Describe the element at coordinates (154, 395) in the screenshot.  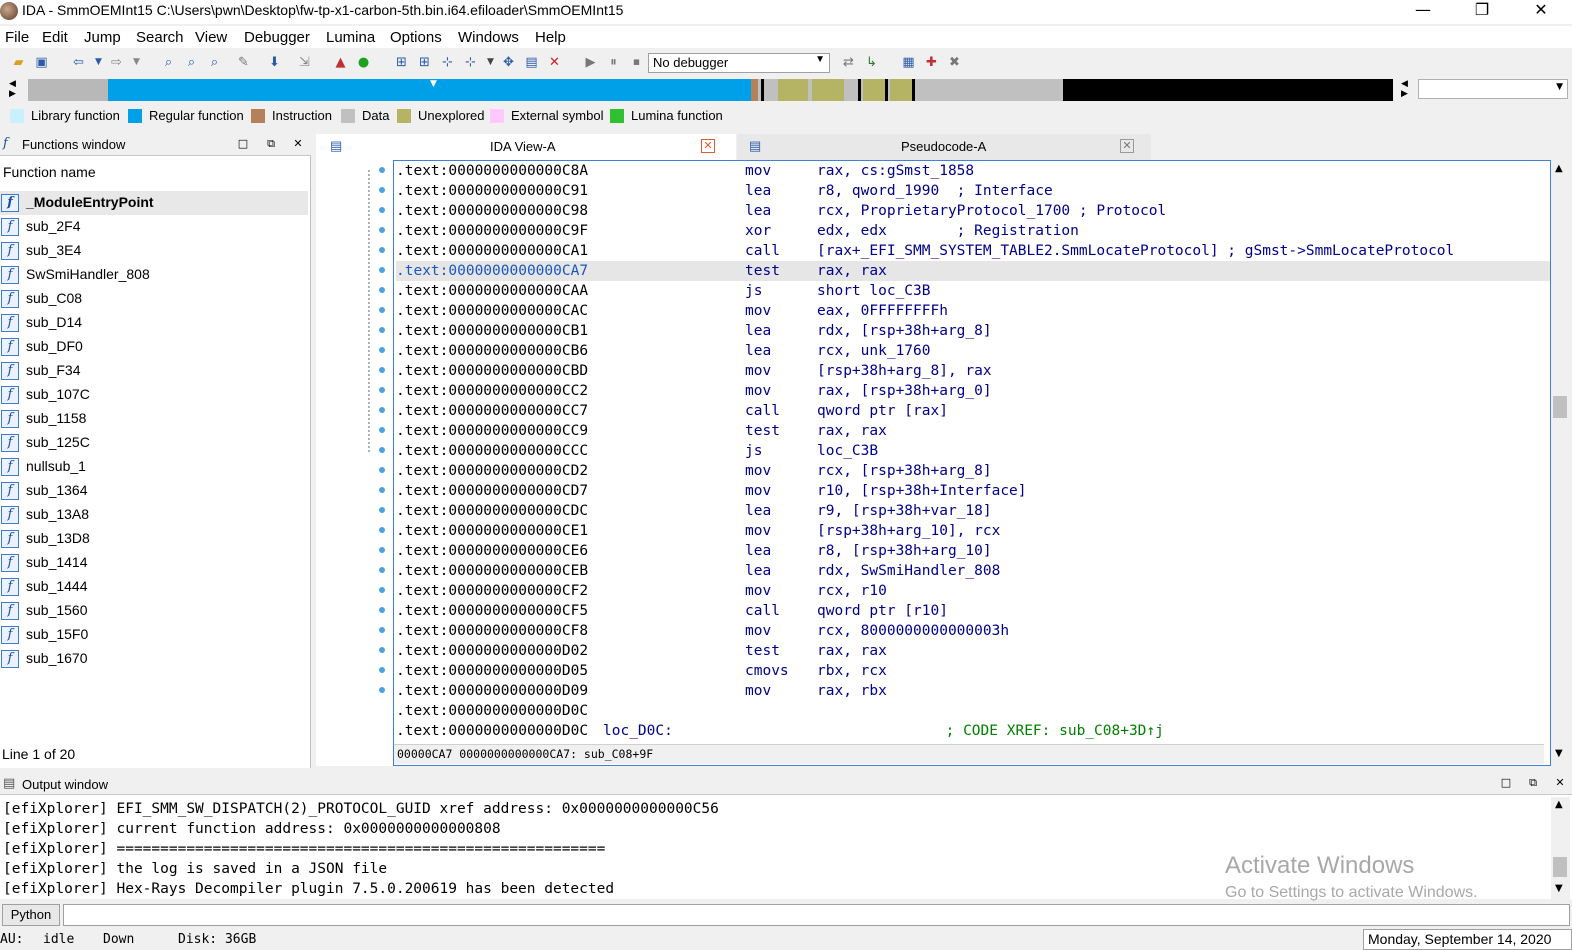
I see `function-list-item: f sub_107C` at that location.